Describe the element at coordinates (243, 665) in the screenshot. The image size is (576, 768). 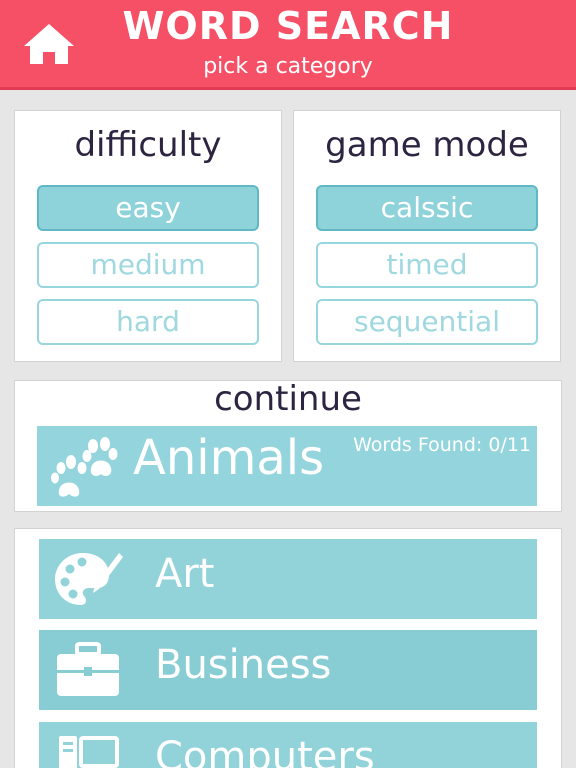
I see `category-label-business: Business` at that location.